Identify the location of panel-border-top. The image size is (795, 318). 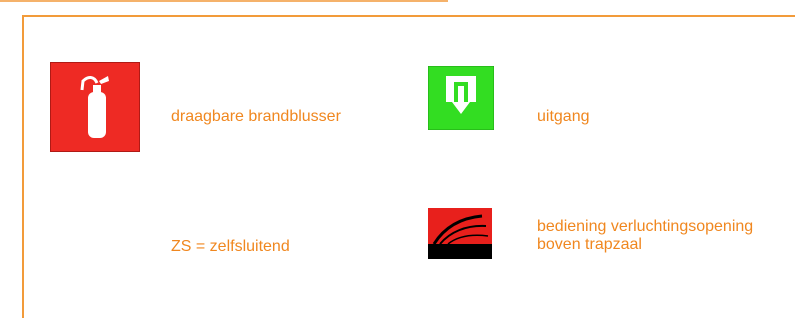
(408, 16).